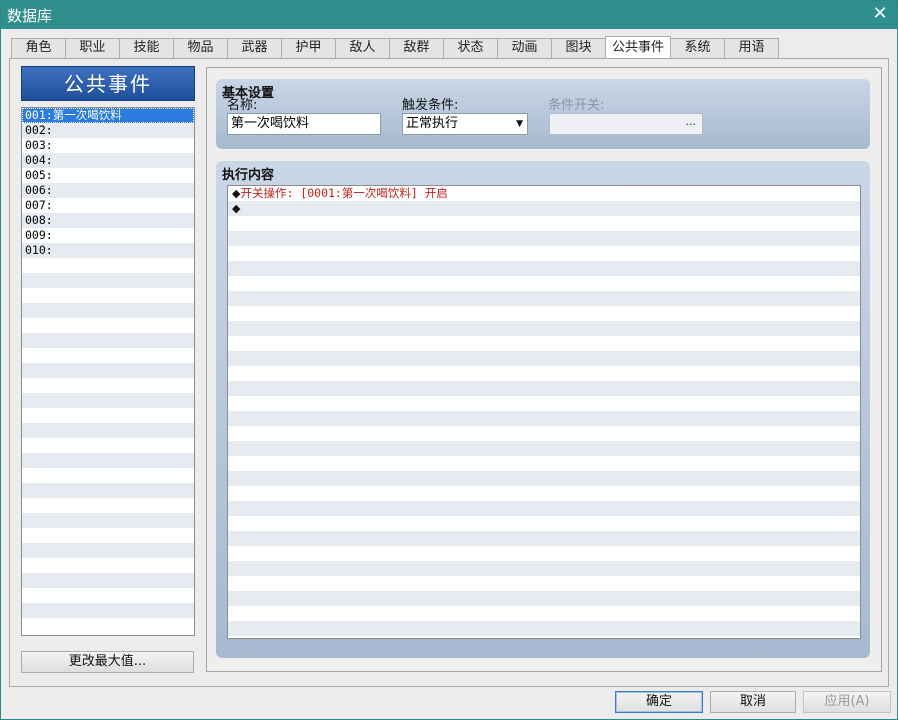 Image resolution: width=898 pixels, height=720 pixels. What do you see at coordinates (519, 124) in the screenshot?
I see `chevron-down-icon: ▼` at bounding box center [519, 124].